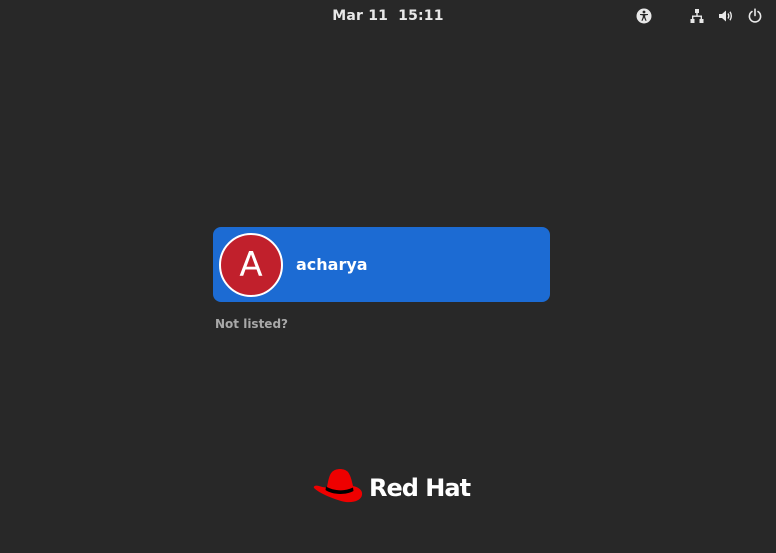  Describe the element at coordinates (381, 264) in the screenshot. I see `user-list-item: A acharya` at that location.